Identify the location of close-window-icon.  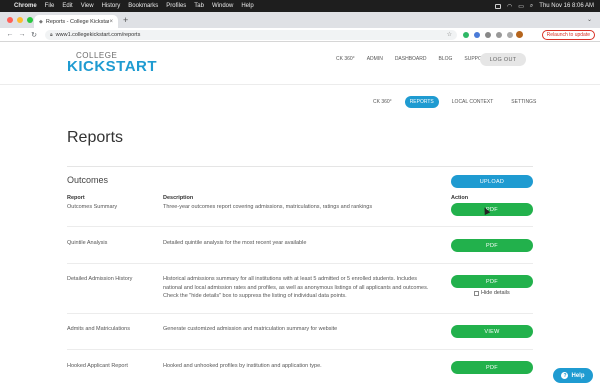
(10, 20).